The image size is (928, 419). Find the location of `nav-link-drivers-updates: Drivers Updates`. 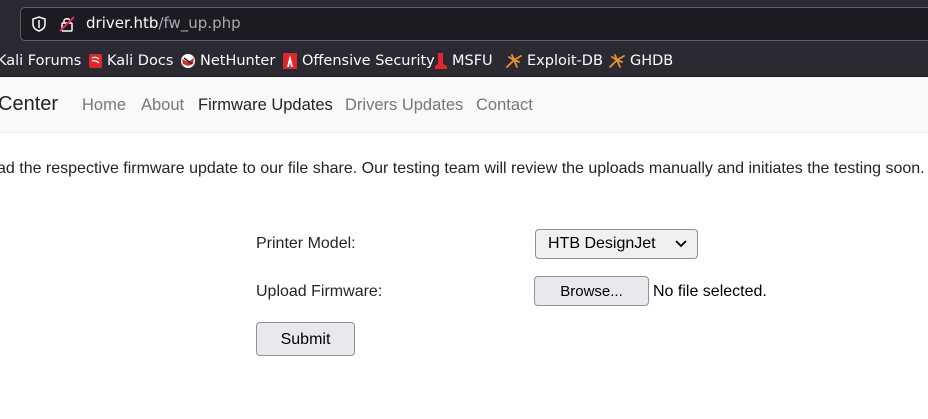

nav-link-drivers-updates: Drivers Updates is located at coordinates (404, 105).